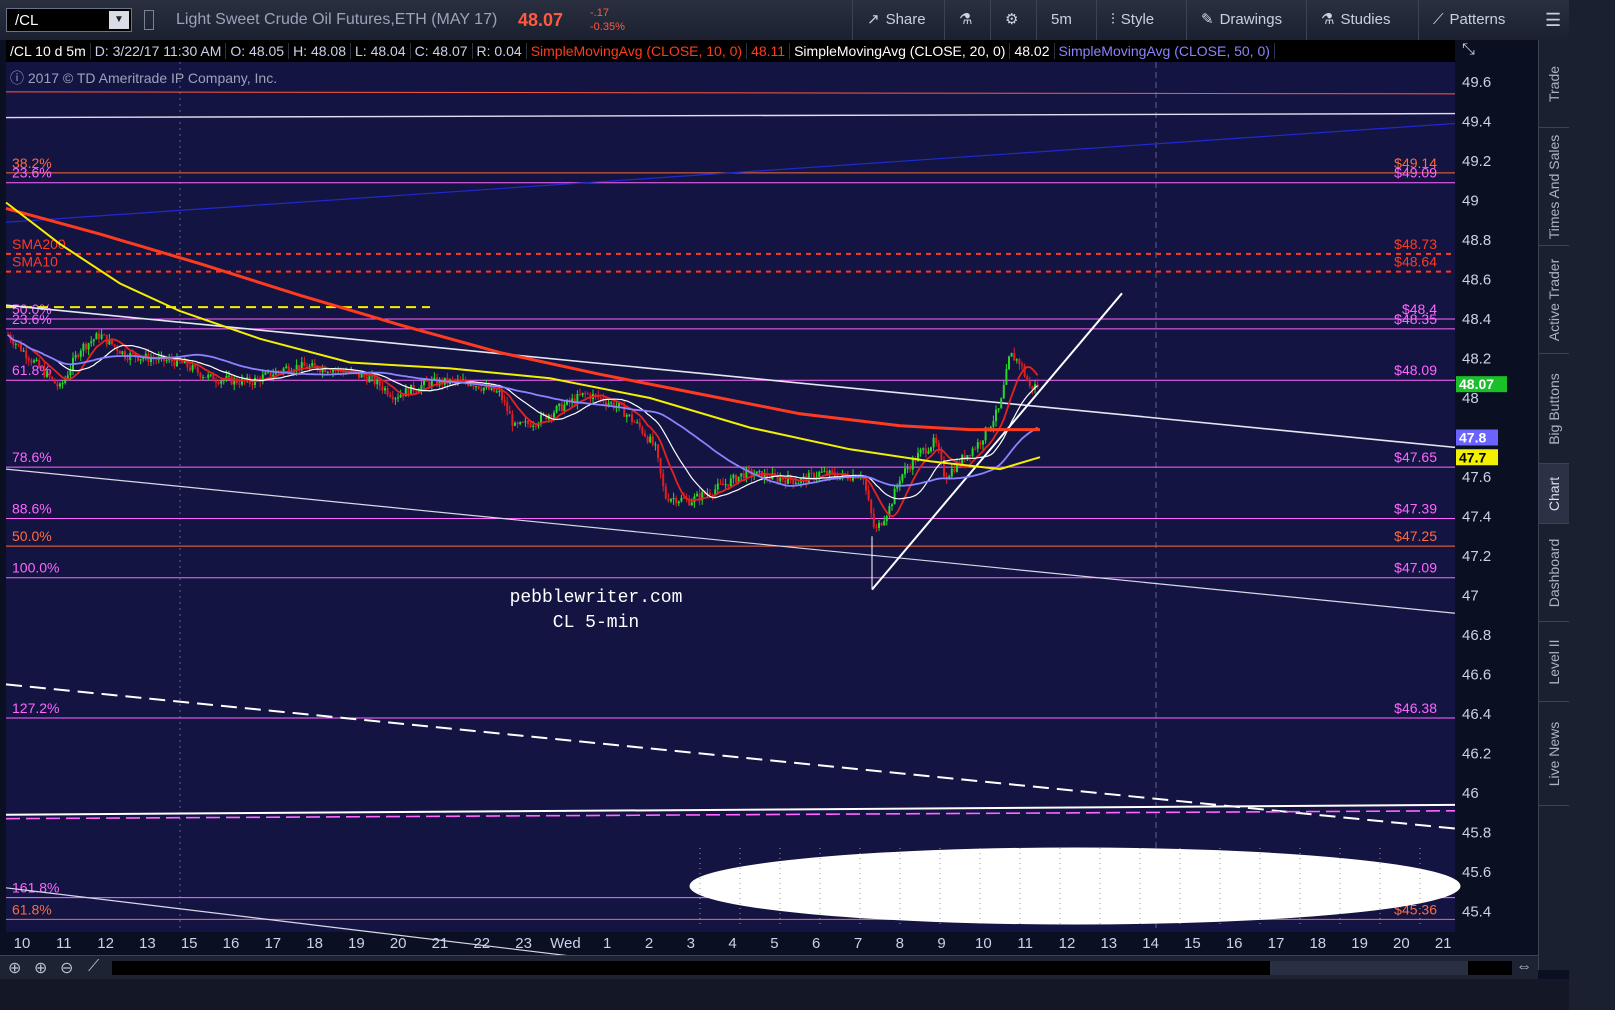 This screenshot has height=1010, width=1615. What do you see at coordinates (441, 51) in the screenshot?
I see `bar-close: C: 48.07` at bounding box center [441, 51].